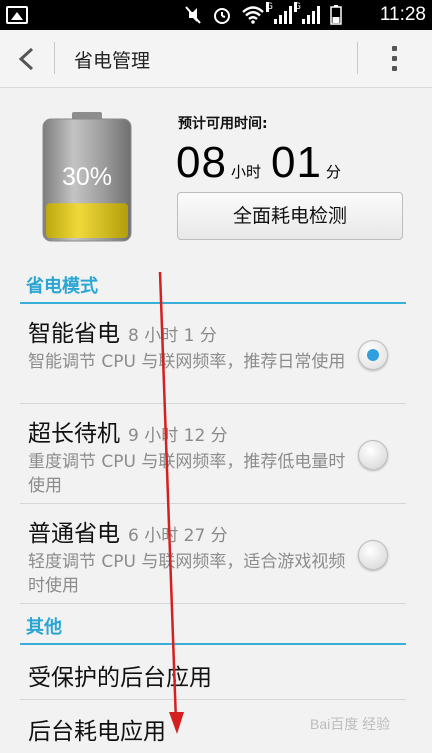 The image size is (432, 753). Describe the element at coordinates (120, 678) in the screenshot. I see `list-item-label: 受保护的后台应用` at that location.